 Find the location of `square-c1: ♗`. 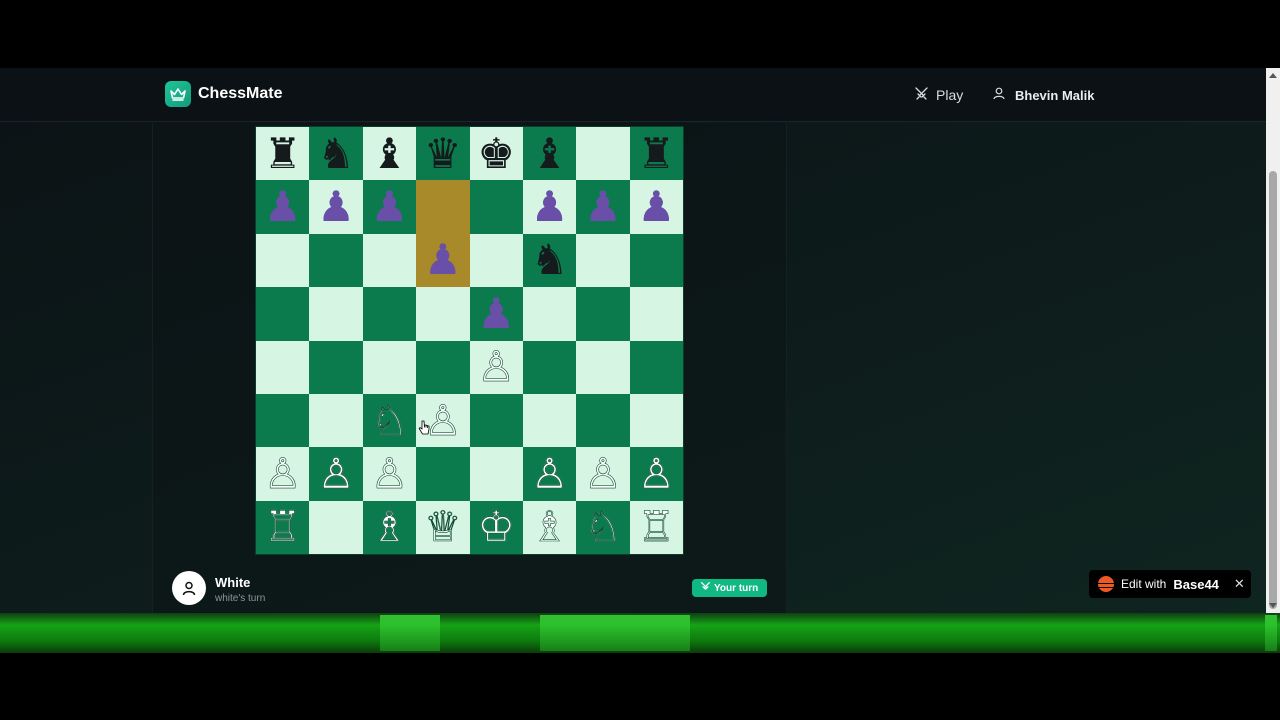

square-c1: ♗ is located at coordinates (389, 527).